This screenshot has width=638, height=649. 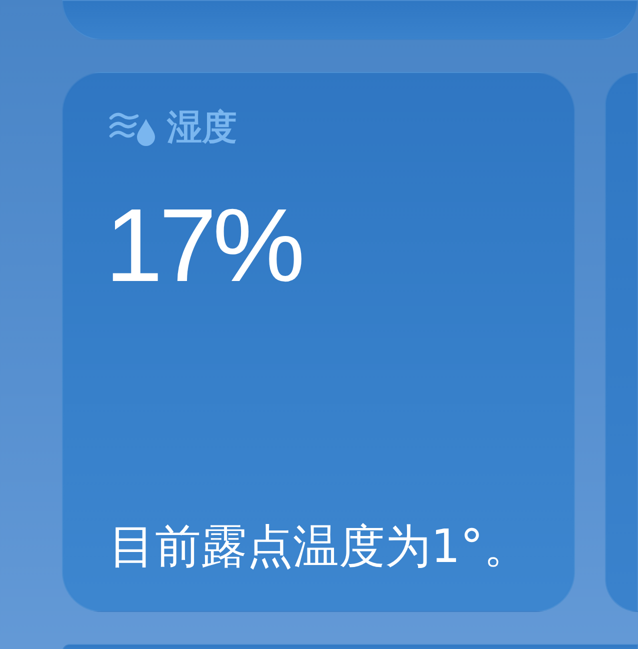 I want to click on droplet-waves-icon, so click(x=133, y=128).